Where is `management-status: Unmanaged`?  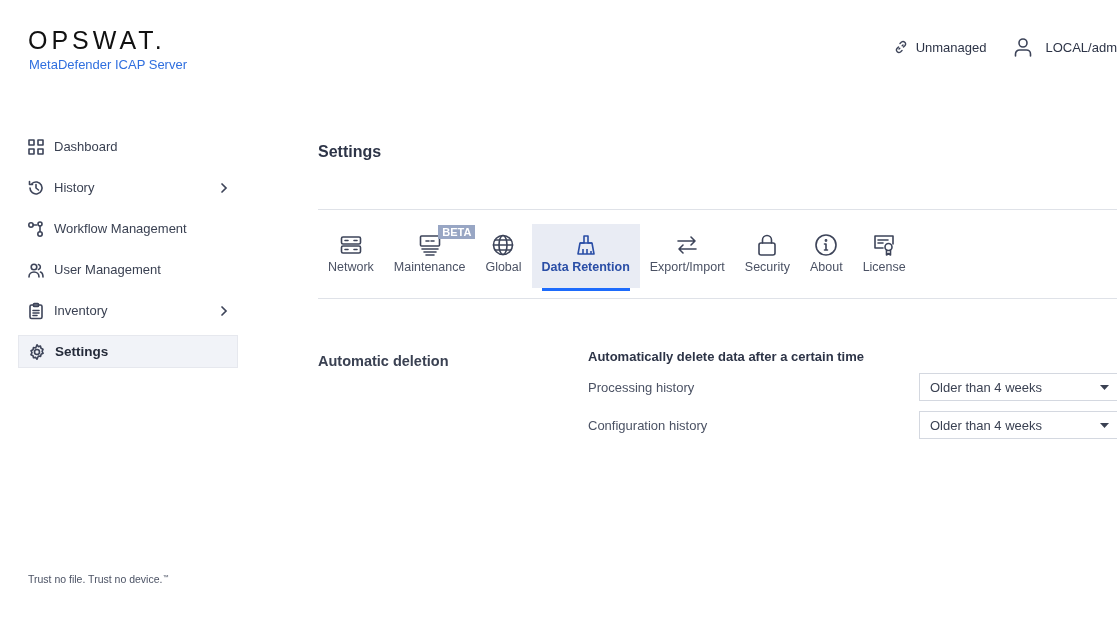
management-status: Unmanaged is located at coordinates (951, 47).